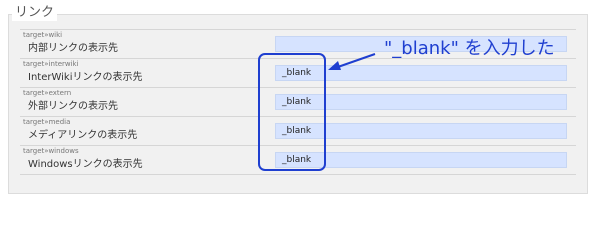  Describe the element at coordinates (142, 44) in the screenshot. I see `setting-label-cell: target»wiki 内部リンクの表示先` at that location.